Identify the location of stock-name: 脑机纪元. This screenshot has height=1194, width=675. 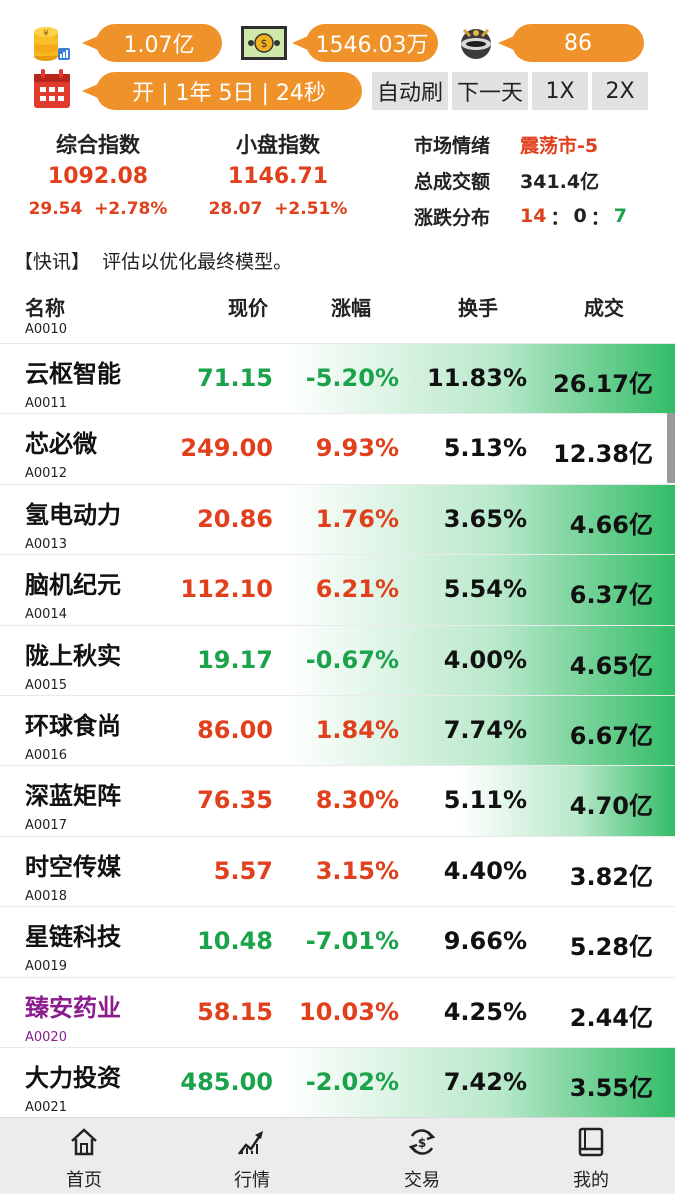
(73, 585).